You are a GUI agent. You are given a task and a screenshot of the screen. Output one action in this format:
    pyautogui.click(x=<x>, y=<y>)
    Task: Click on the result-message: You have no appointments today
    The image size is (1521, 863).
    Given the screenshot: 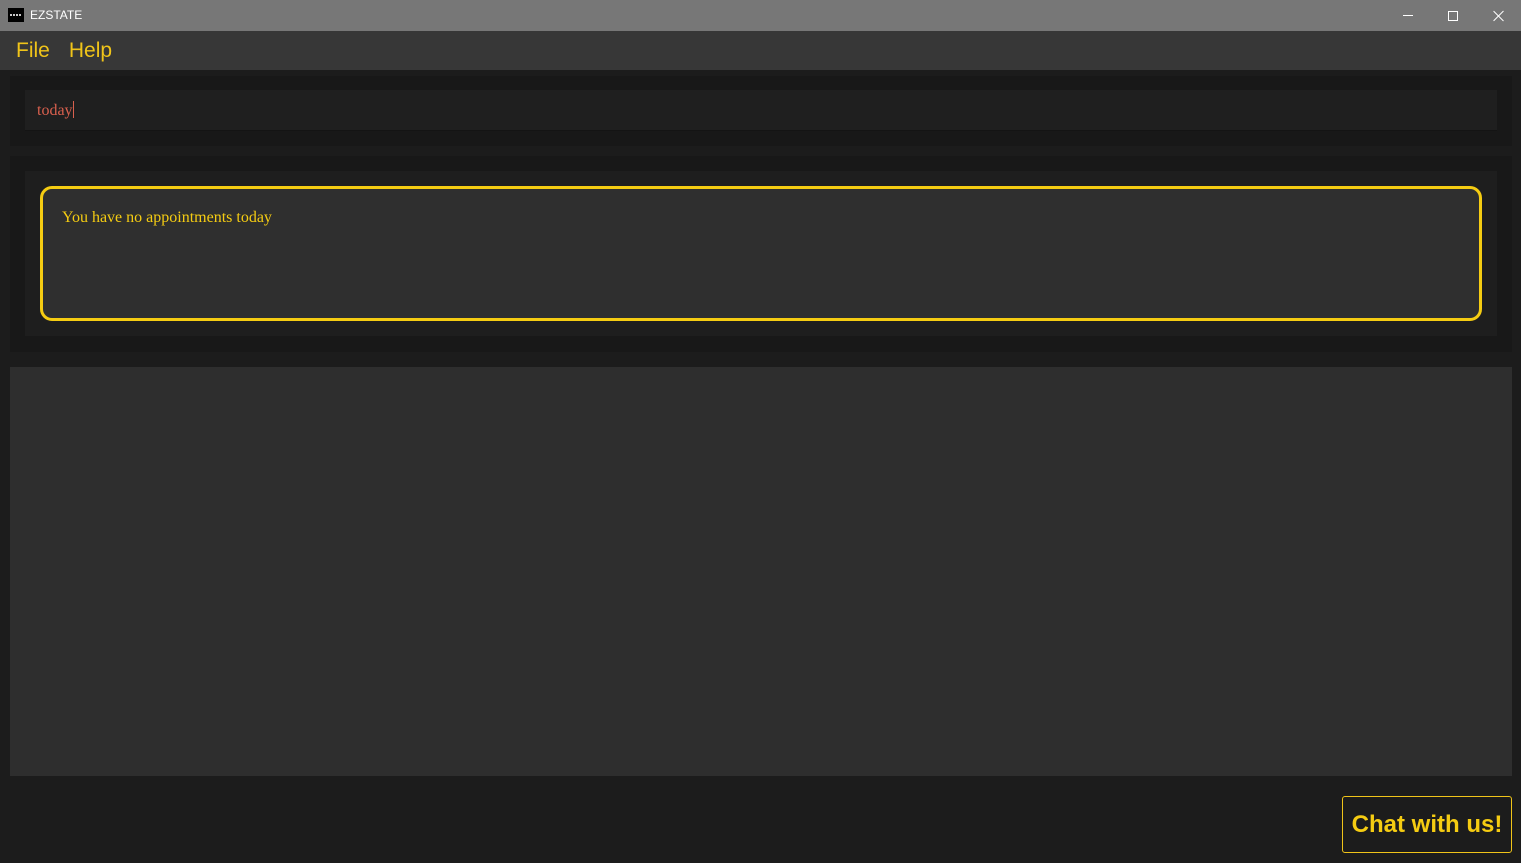 What is the action you would take?
    pyautogui.click(x=167, y=217)
    